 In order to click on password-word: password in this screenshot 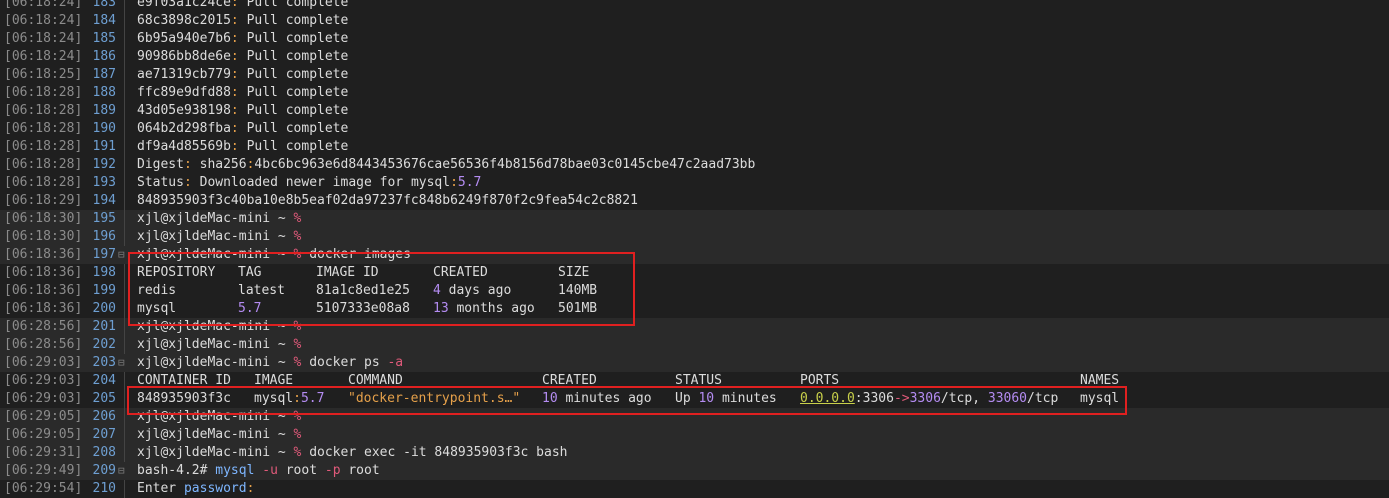, I will do `click(215, 488)`.